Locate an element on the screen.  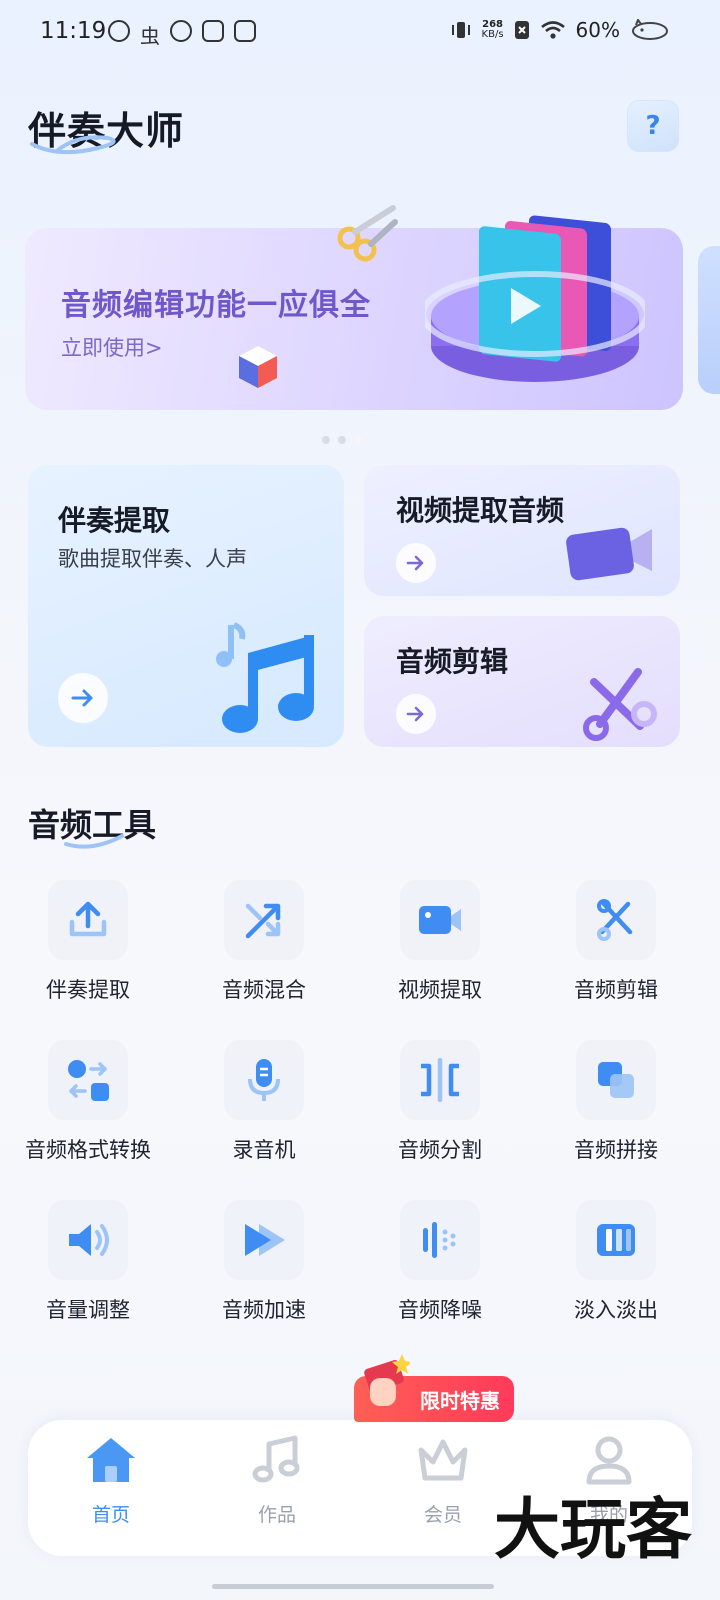
tool-label: 音频混合 is located at coordinates (264, 990).